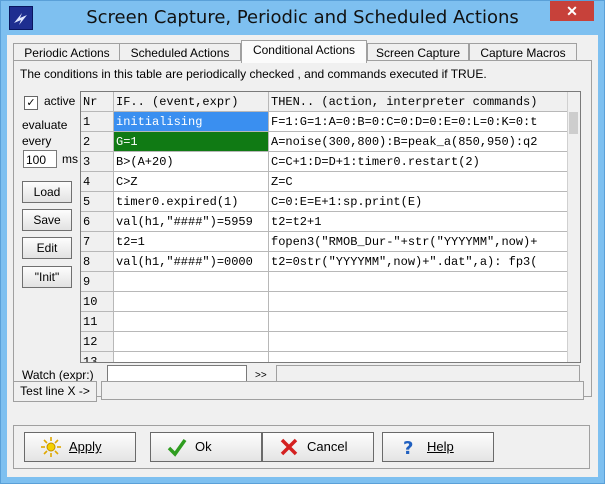 This screenshot has height=484, width=605. Describe the element at coordinates (97, 357) in the screenshot. I see `row-number-cell: 13` at that location.